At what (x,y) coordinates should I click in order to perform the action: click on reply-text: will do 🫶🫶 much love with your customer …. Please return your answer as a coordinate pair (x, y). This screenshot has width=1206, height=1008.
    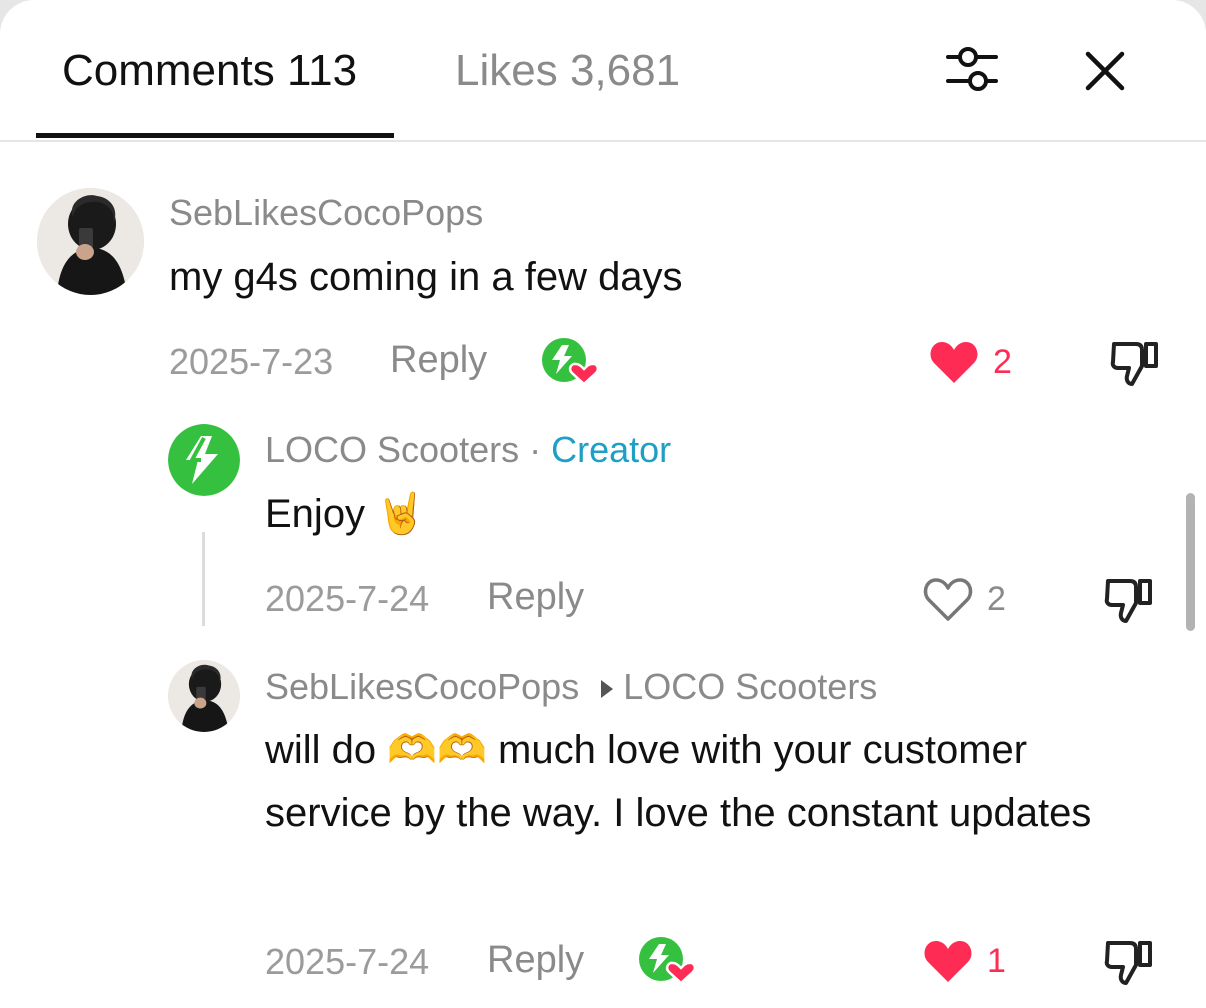
    Looking at the image, I should click on (705, 782).